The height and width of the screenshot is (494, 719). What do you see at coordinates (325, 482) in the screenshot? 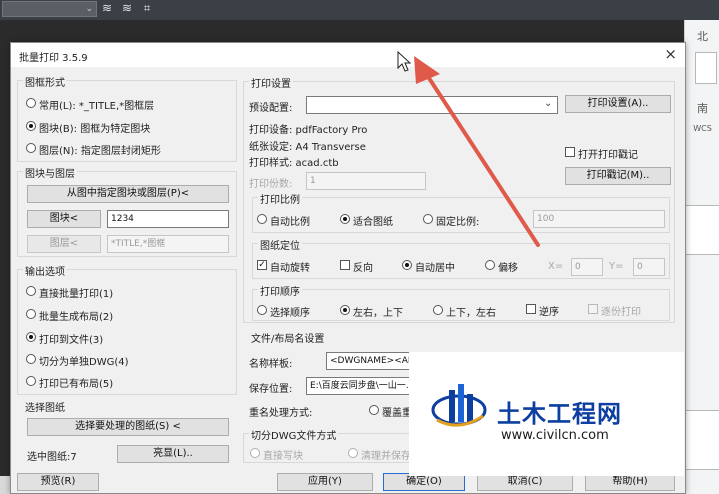
I see `apply-button: 应用(Y)` at bounding box center [325, 482].